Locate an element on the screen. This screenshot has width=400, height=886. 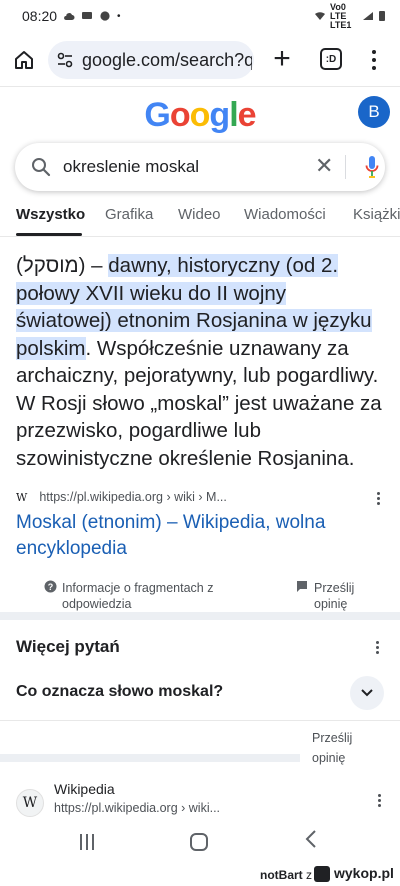
snippet-feedback-label: Prześlij opinię is located at coordinates (334, 596).